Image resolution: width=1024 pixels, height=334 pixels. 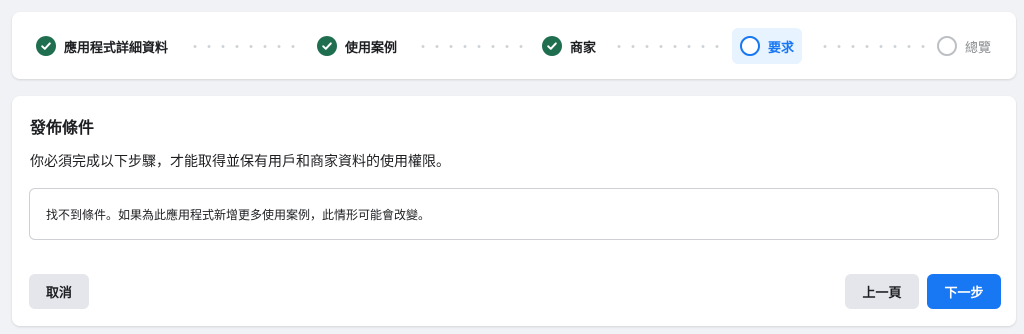 I want to click on step-business: 商家, so click(x=569, y=46).